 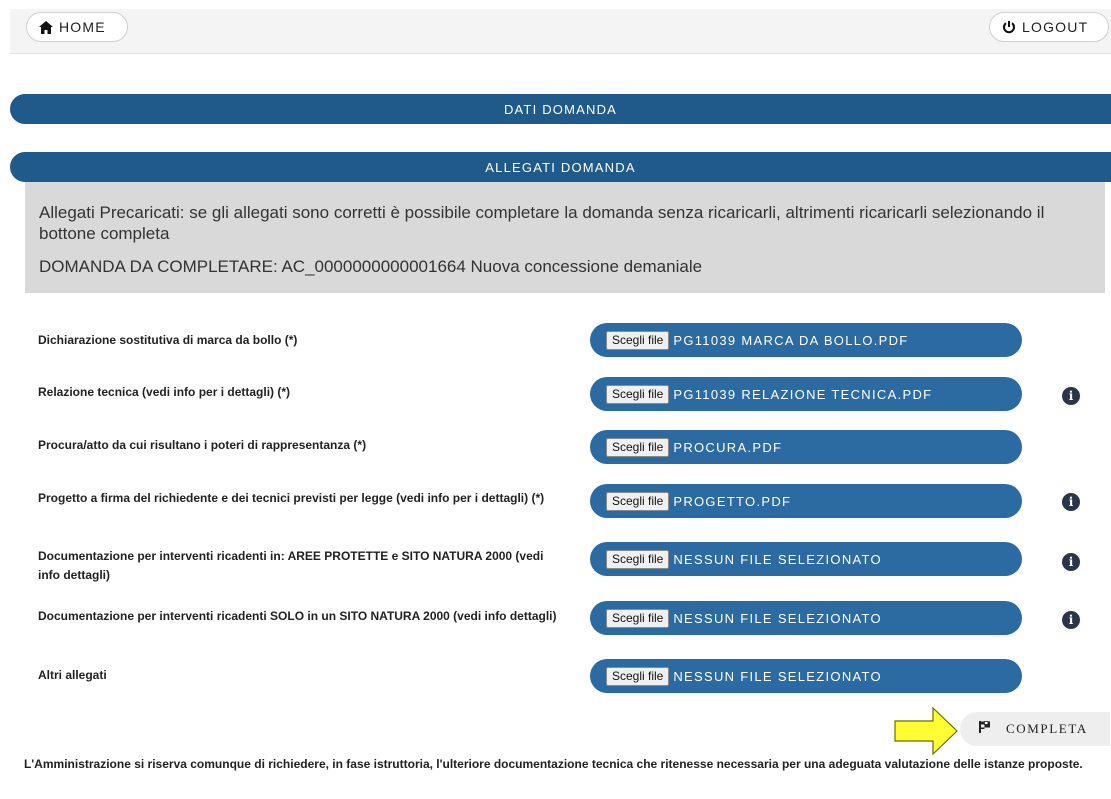 What do you see at coordinates (1009, 27) in the screenshot?
I see `power-icon` at bounding box center [1009, 27].